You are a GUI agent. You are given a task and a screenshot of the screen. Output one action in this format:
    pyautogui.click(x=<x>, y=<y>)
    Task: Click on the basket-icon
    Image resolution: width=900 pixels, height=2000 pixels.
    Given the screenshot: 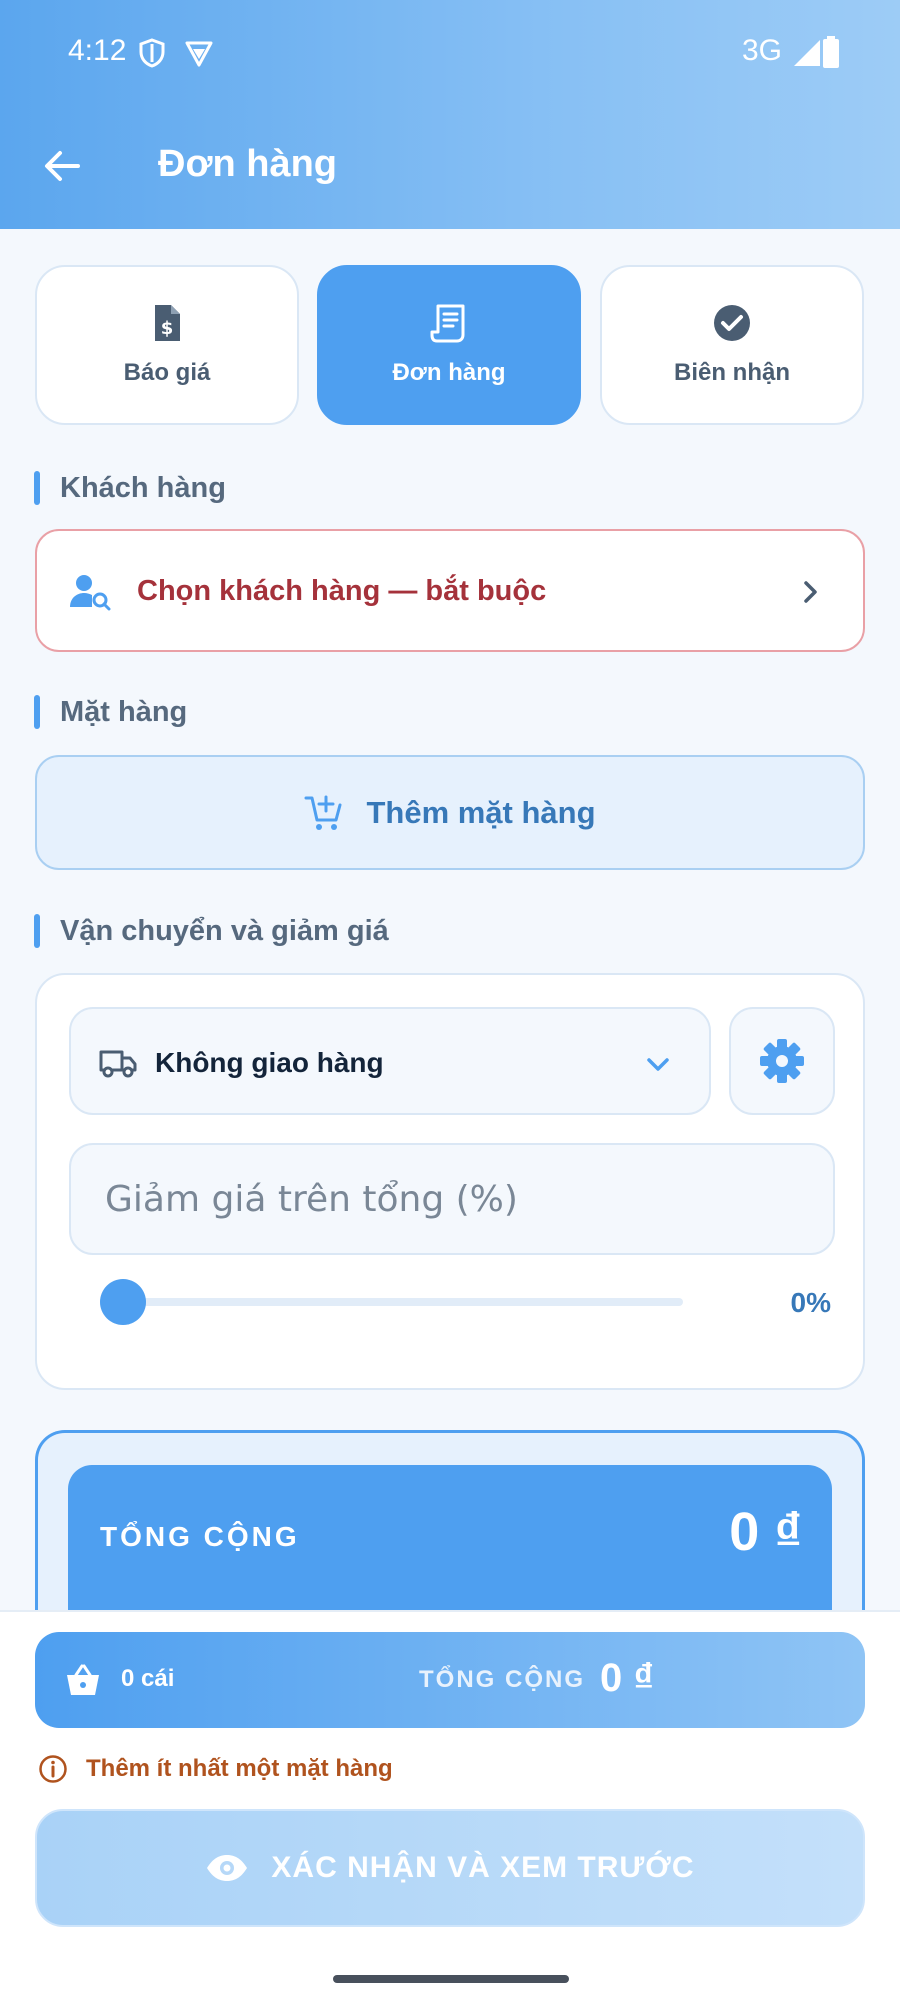 What is the action you would take?
    pyautogui.click(x=83, y=1679)
    